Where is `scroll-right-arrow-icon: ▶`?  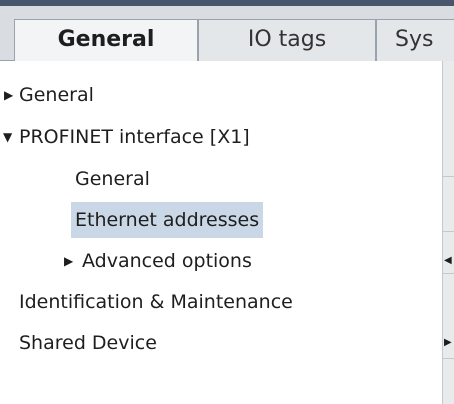 scroll-right-arrow-icon: ▶ is located at coordinates (448, 343).